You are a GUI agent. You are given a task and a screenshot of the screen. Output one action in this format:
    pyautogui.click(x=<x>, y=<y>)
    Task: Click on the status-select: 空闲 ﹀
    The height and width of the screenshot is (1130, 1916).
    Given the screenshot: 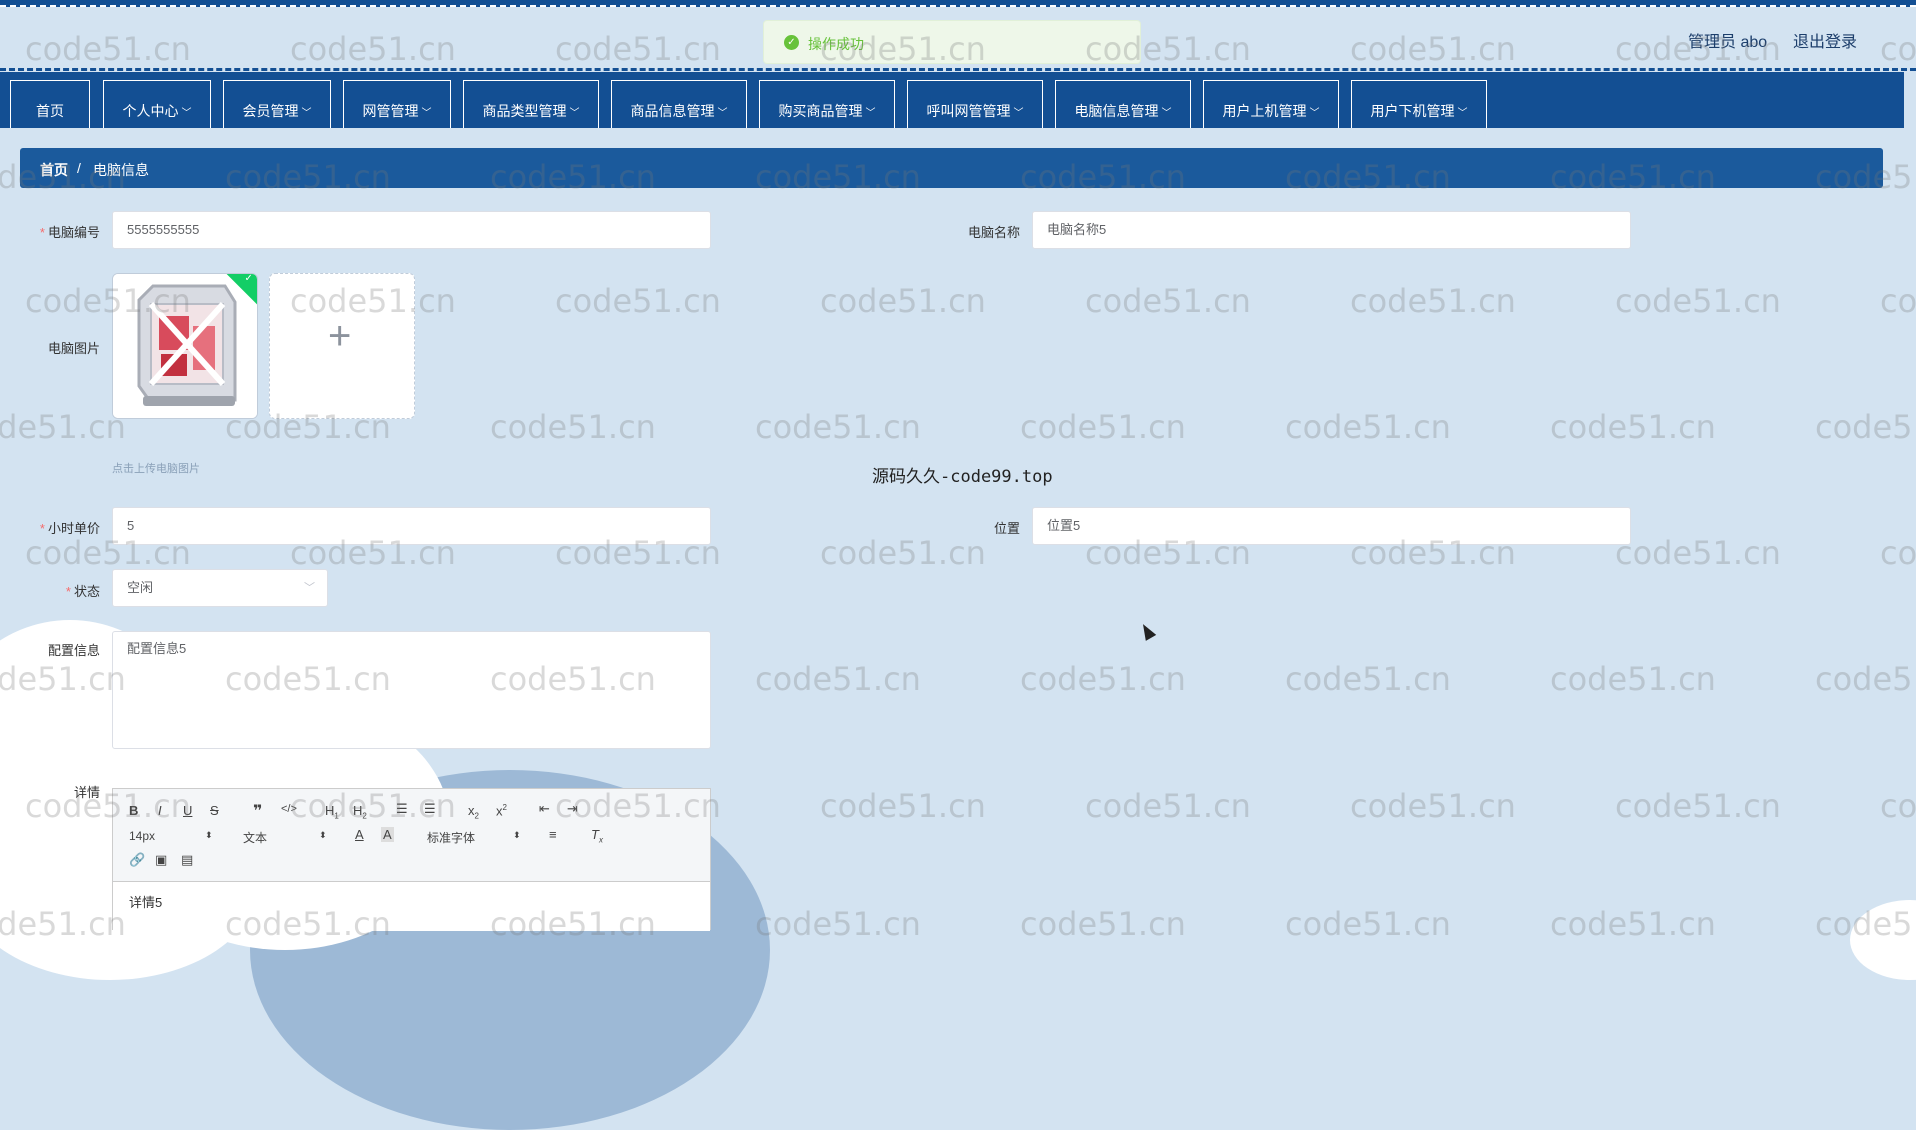 What is the action you would take?
    pyautogui.click(x=220, y=588)
    